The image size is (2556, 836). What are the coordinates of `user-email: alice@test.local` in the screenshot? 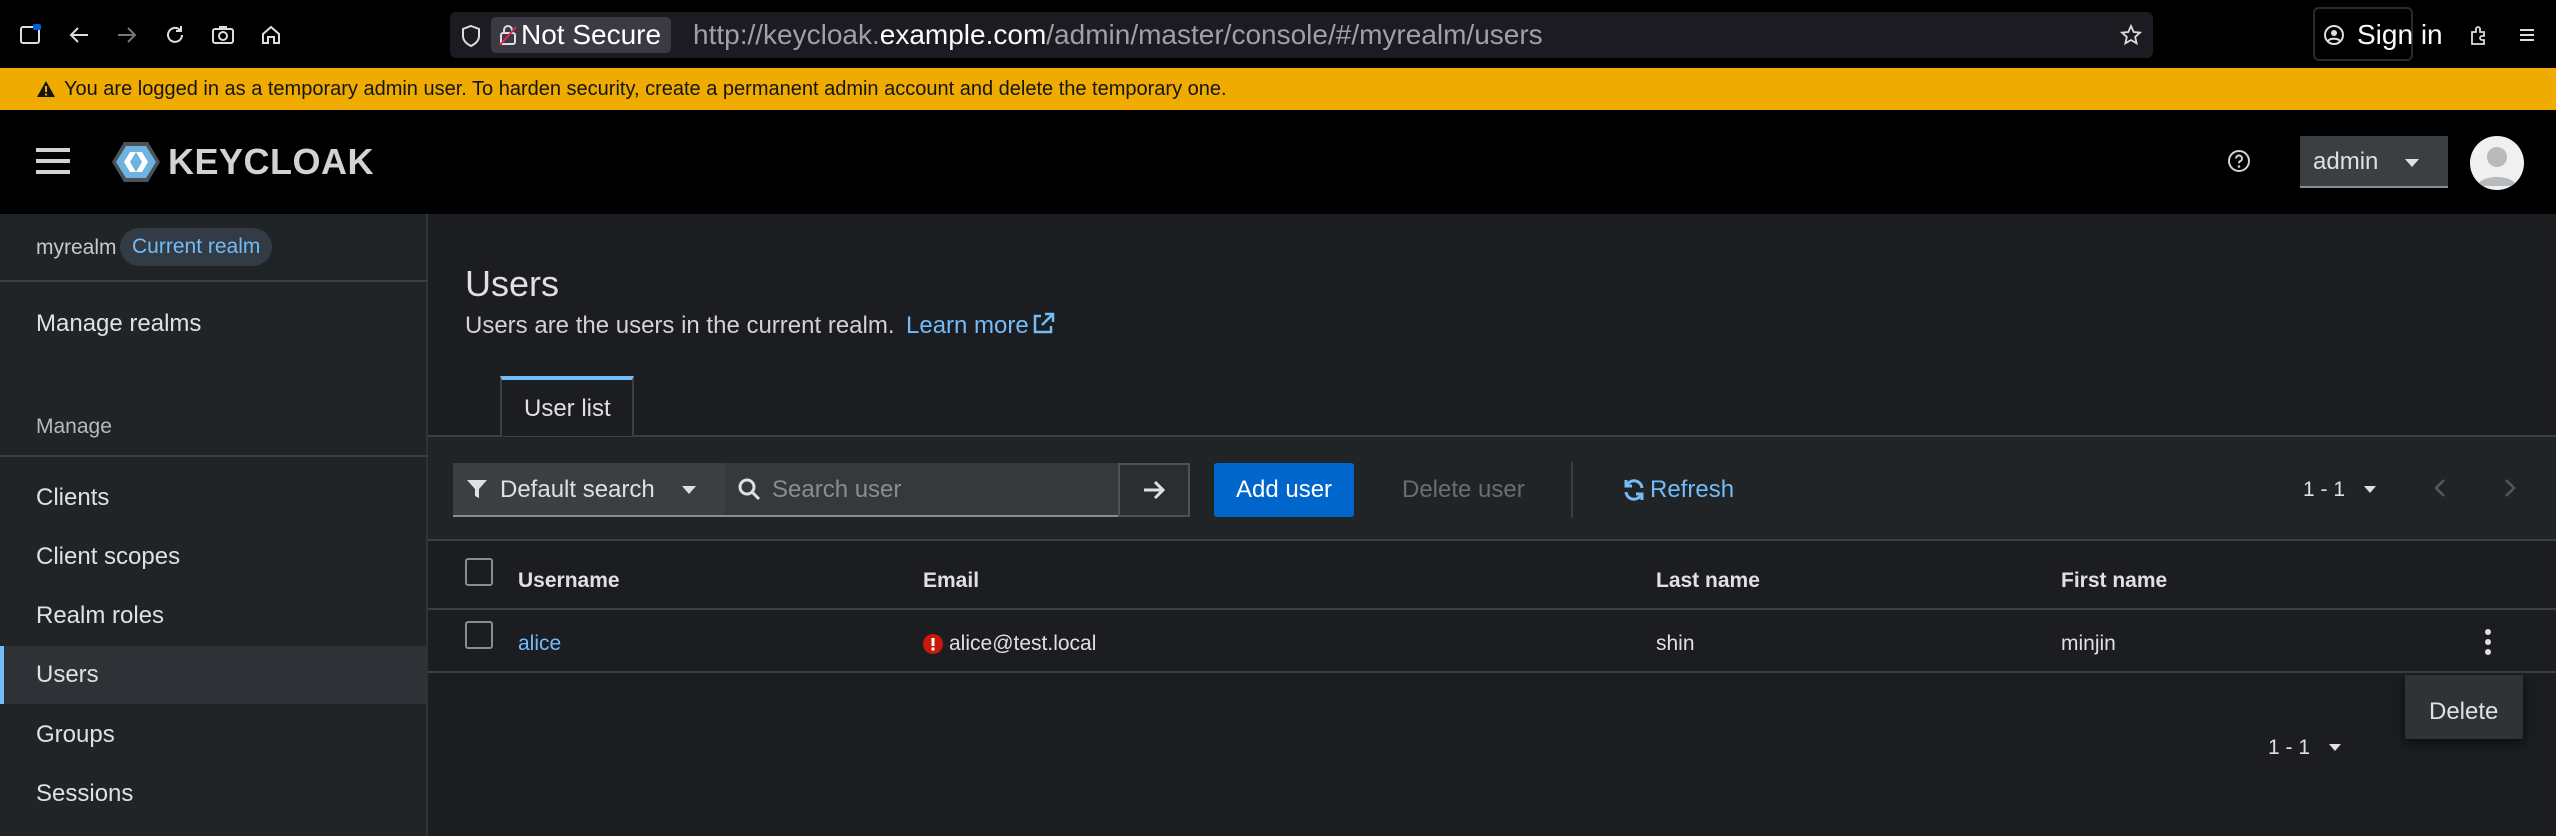 It's located at (1023, 643).